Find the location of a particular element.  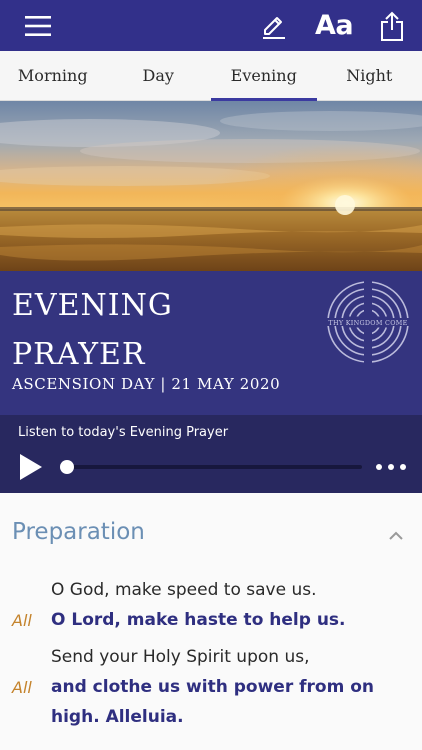

section-heading: Preparation is located at coordinates (78, 532).